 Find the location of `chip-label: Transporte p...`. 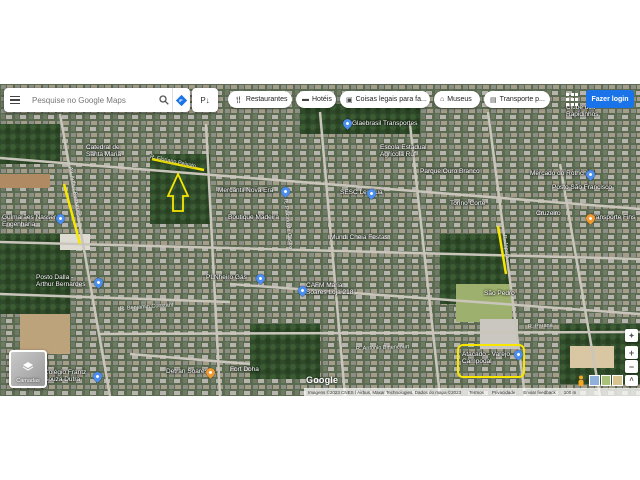

chip-label: Transporte p... is located at coordinates (522, 99).